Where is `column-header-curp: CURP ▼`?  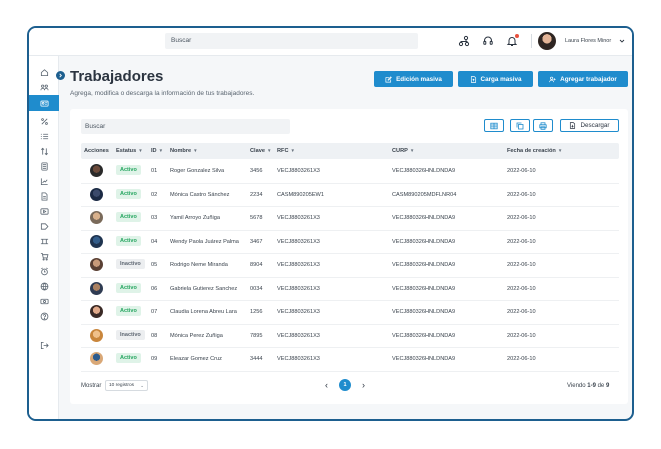 column-header-curp: CURP ▼ is located at coordinates (403, 151).